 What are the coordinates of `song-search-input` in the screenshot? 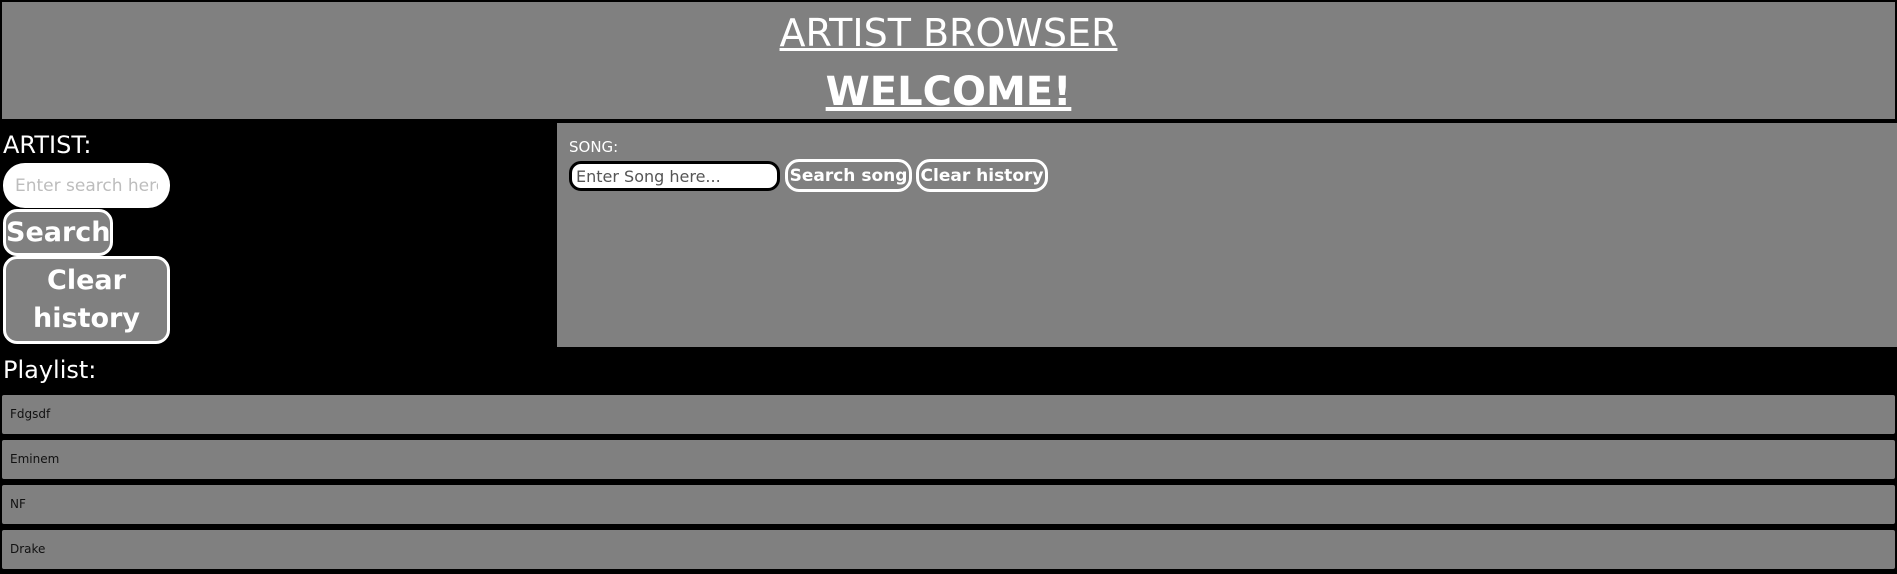 It's located at (674, 176).